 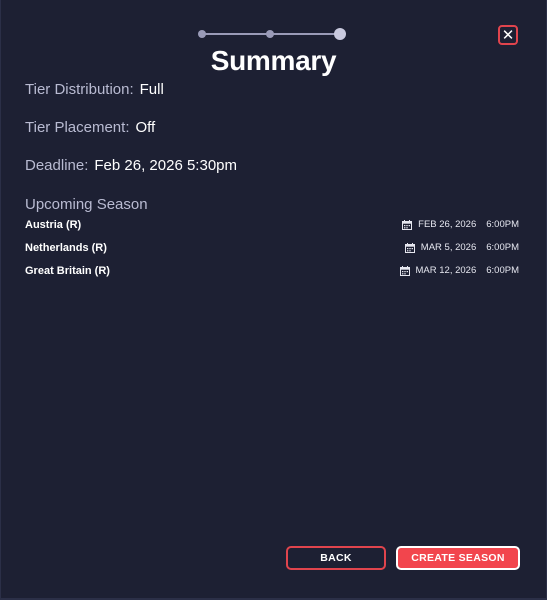 I want to click on race-date: MAR 12, 2026, so click(x=446, y=270).